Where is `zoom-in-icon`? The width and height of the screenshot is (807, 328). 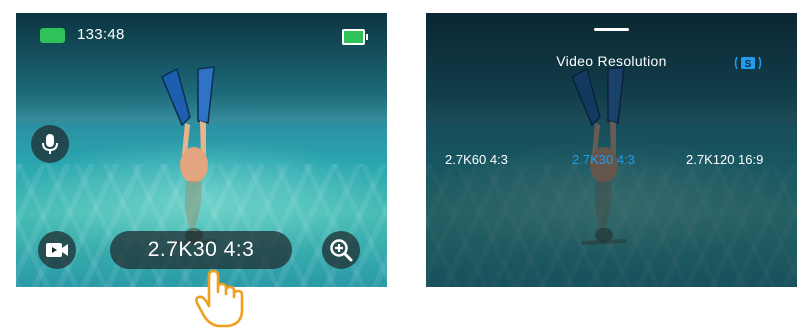
zoom-in-icon is located at coordinates (341, 250).